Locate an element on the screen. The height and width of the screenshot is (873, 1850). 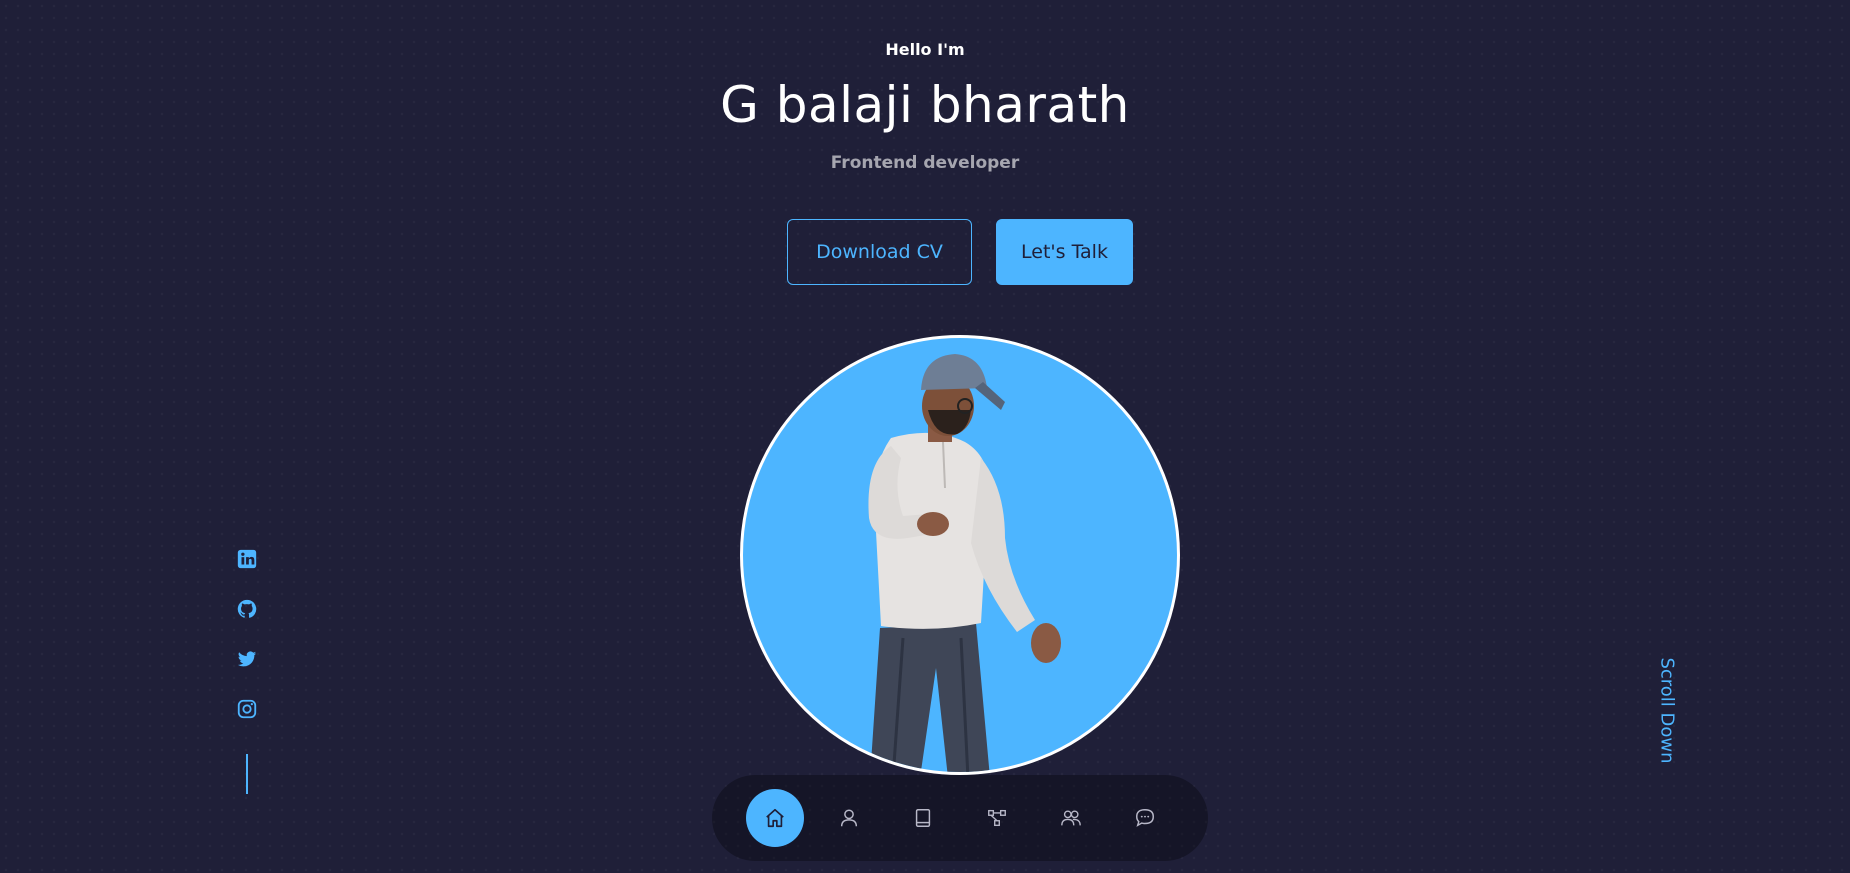
scroll-down-label: Scroll Down is located at coordinates (1667, 710).